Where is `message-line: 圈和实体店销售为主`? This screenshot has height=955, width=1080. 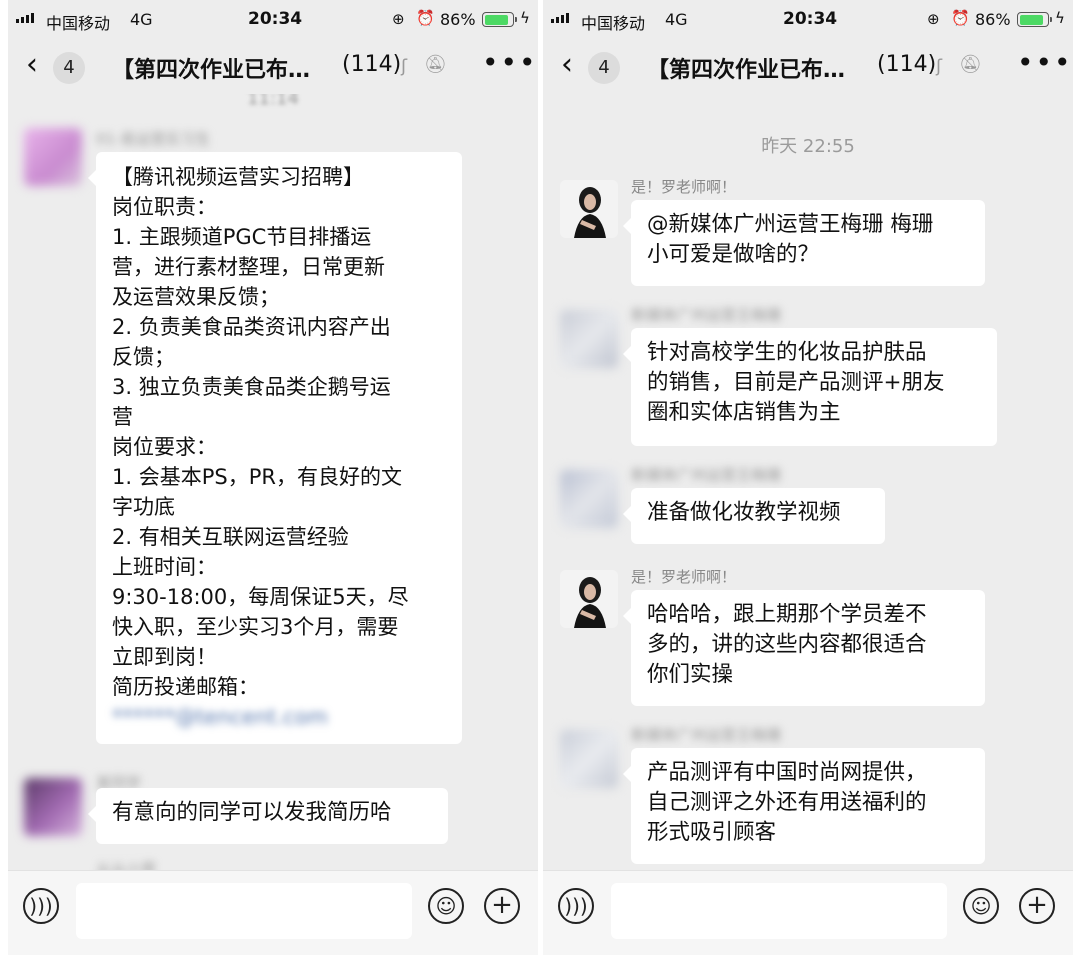
message-line: 圈和实体店销售为主 is located at coordinates (744, 412).